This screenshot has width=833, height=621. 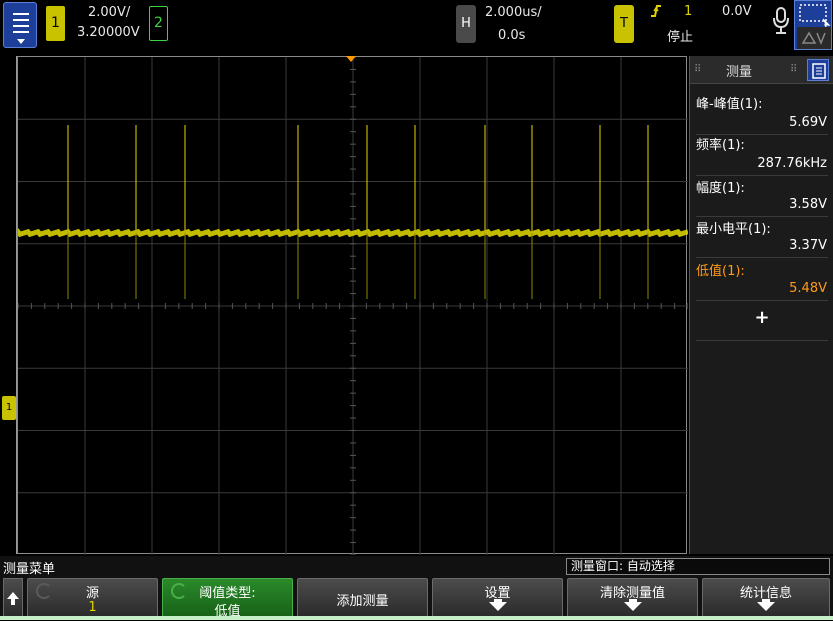 I want to click on source-softkey: 源 1, so click(x=92, y=598).